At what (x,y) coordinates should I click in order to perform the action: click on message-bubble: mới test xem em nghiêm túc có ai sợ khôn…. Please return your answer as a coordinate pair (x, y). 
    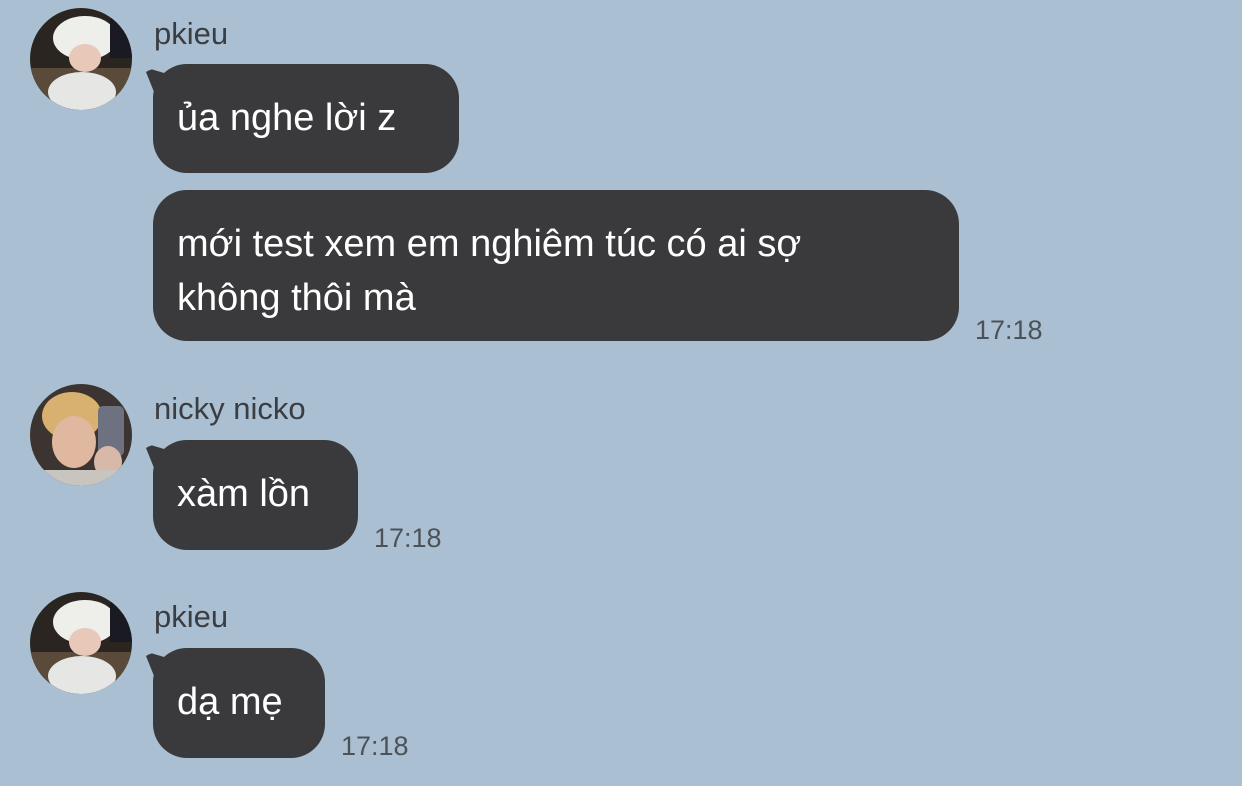
    Looking at the image, I should click on (556, 265).